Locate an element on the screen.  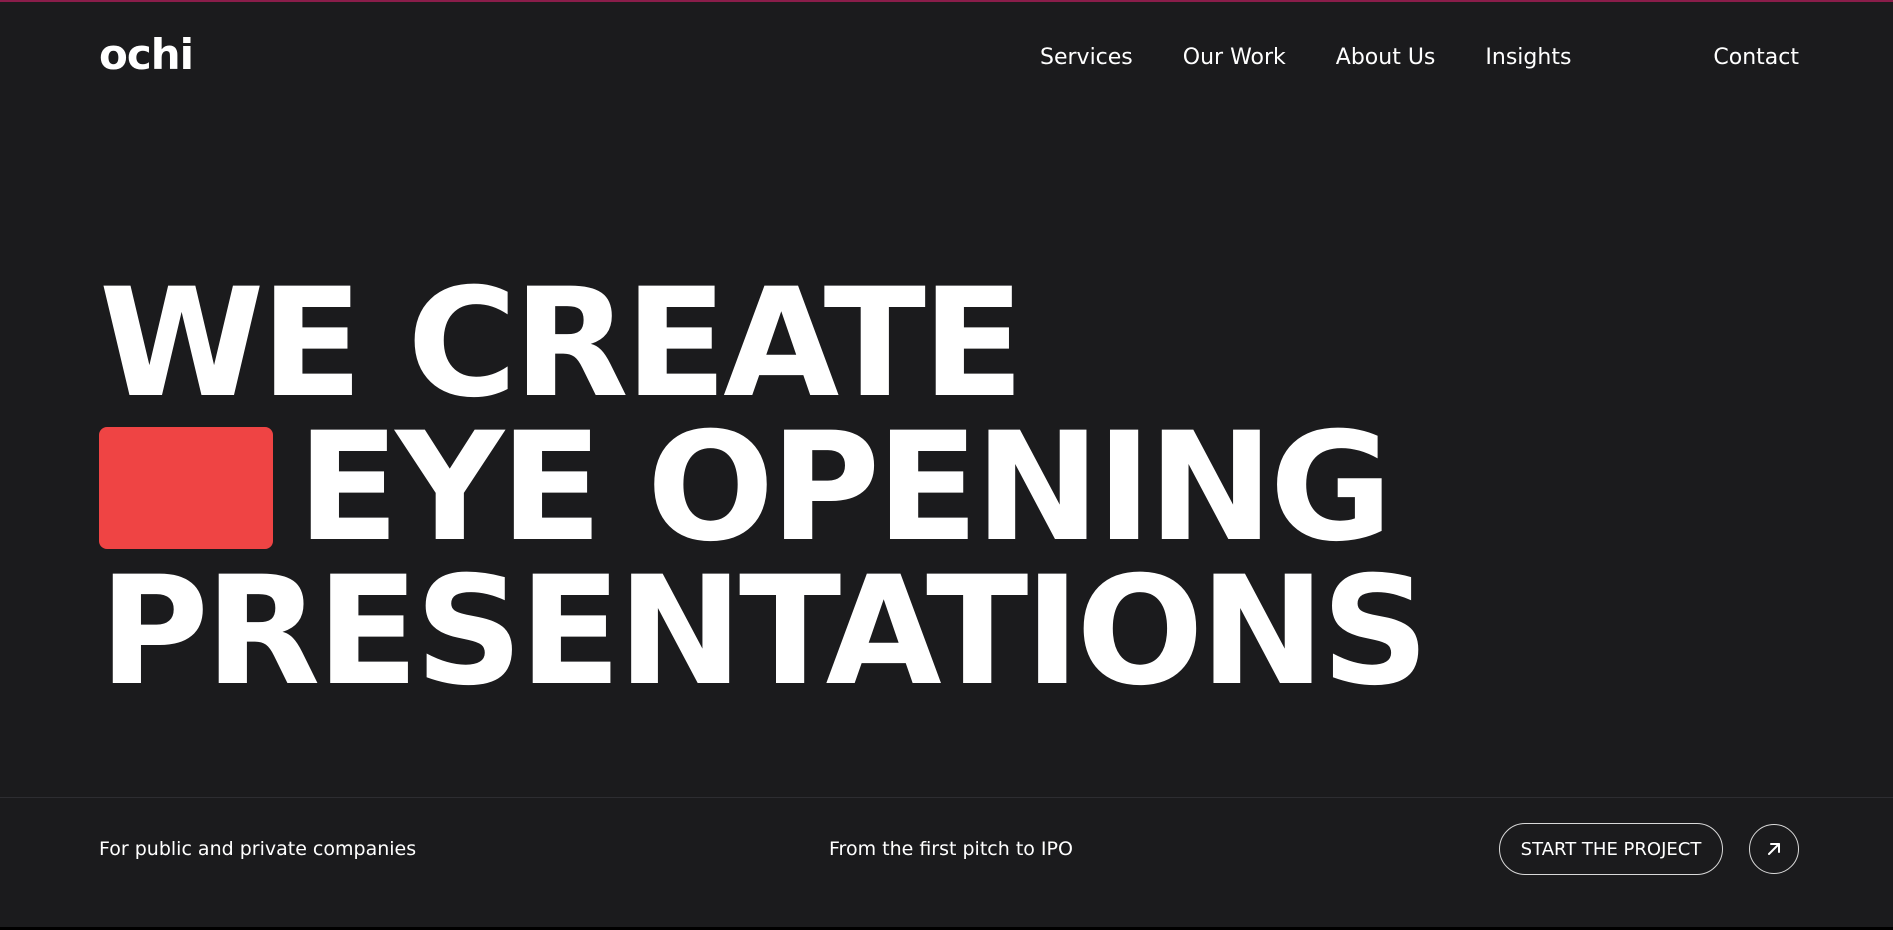
nav-link-services: Services is located at coordinates (1086, 57).